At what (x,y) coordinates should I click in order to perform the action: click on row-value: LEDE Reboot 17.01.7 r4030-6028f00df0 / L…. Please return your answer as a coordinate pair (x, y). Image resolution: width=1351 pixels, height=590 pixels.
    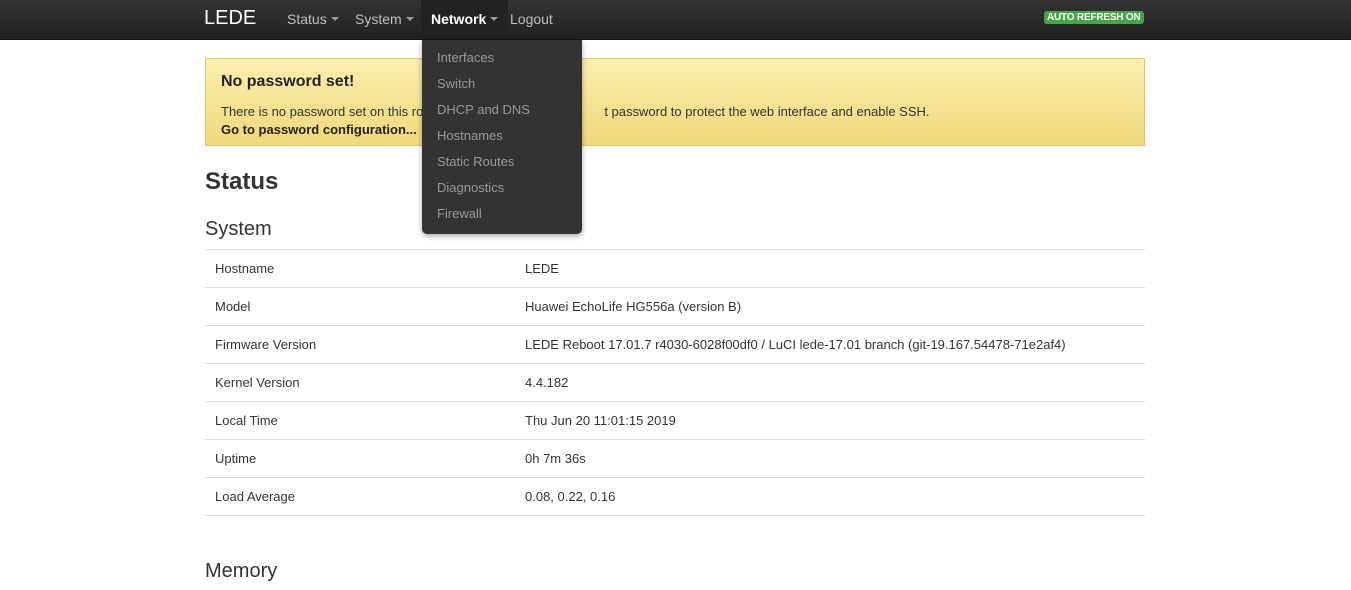
    Looking at the image, I should click on (830, 344).